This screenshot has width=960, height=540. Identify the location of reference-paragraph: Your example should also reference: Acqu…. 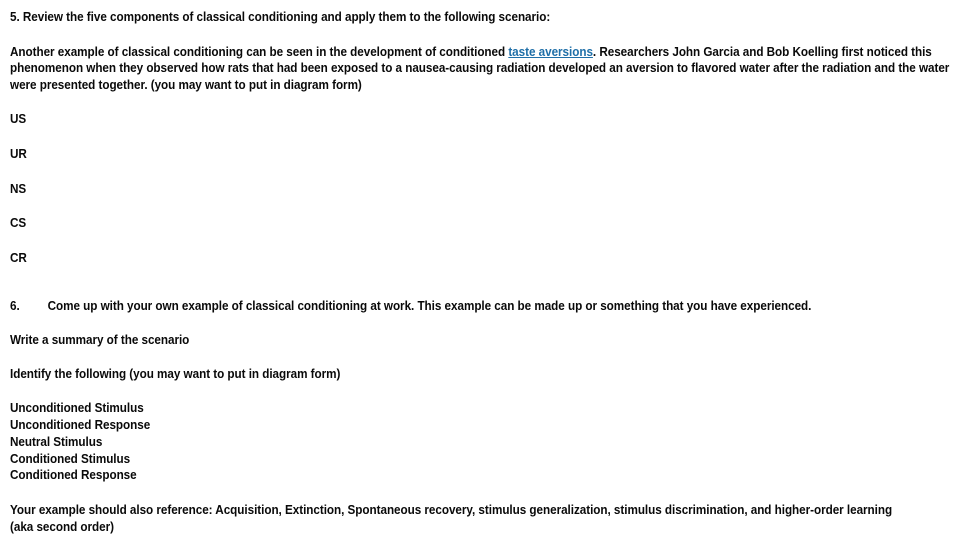
(481, 519).